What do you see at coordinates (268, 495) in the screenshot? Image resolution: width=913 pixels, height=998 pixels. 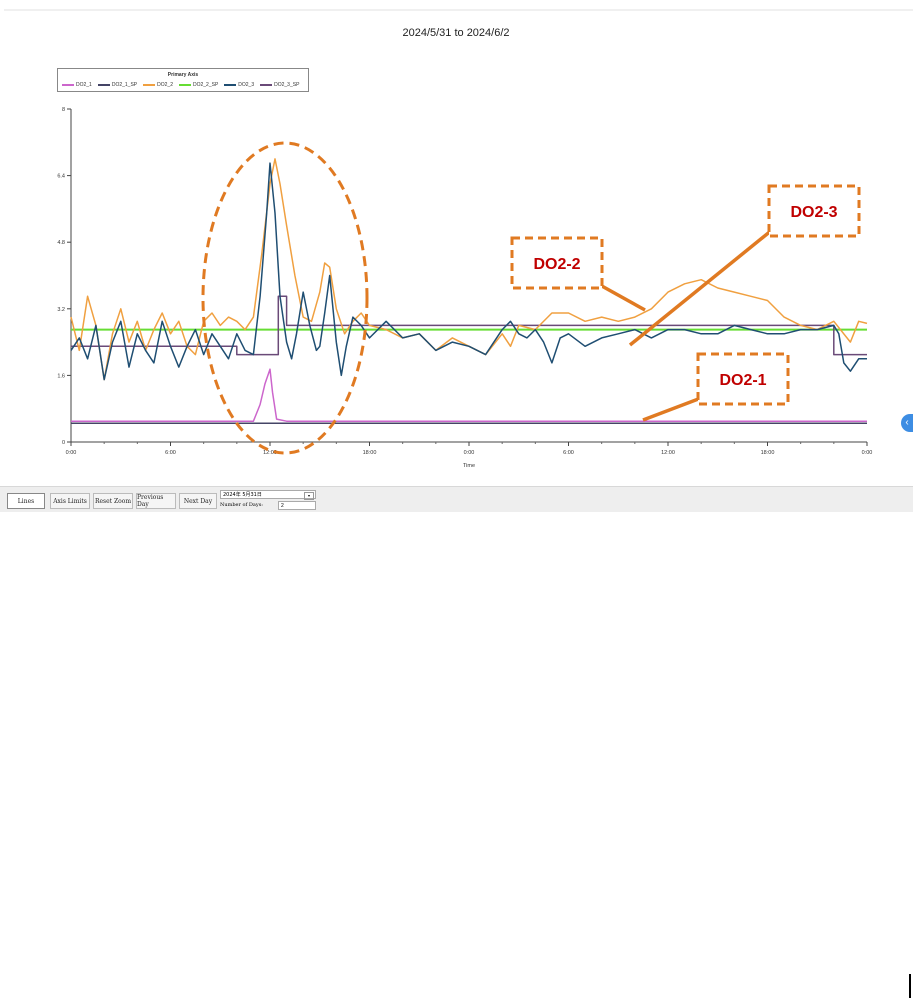 I see `date-picker: 2024年 5月31日 ▾` at bounding box center [268, 495].